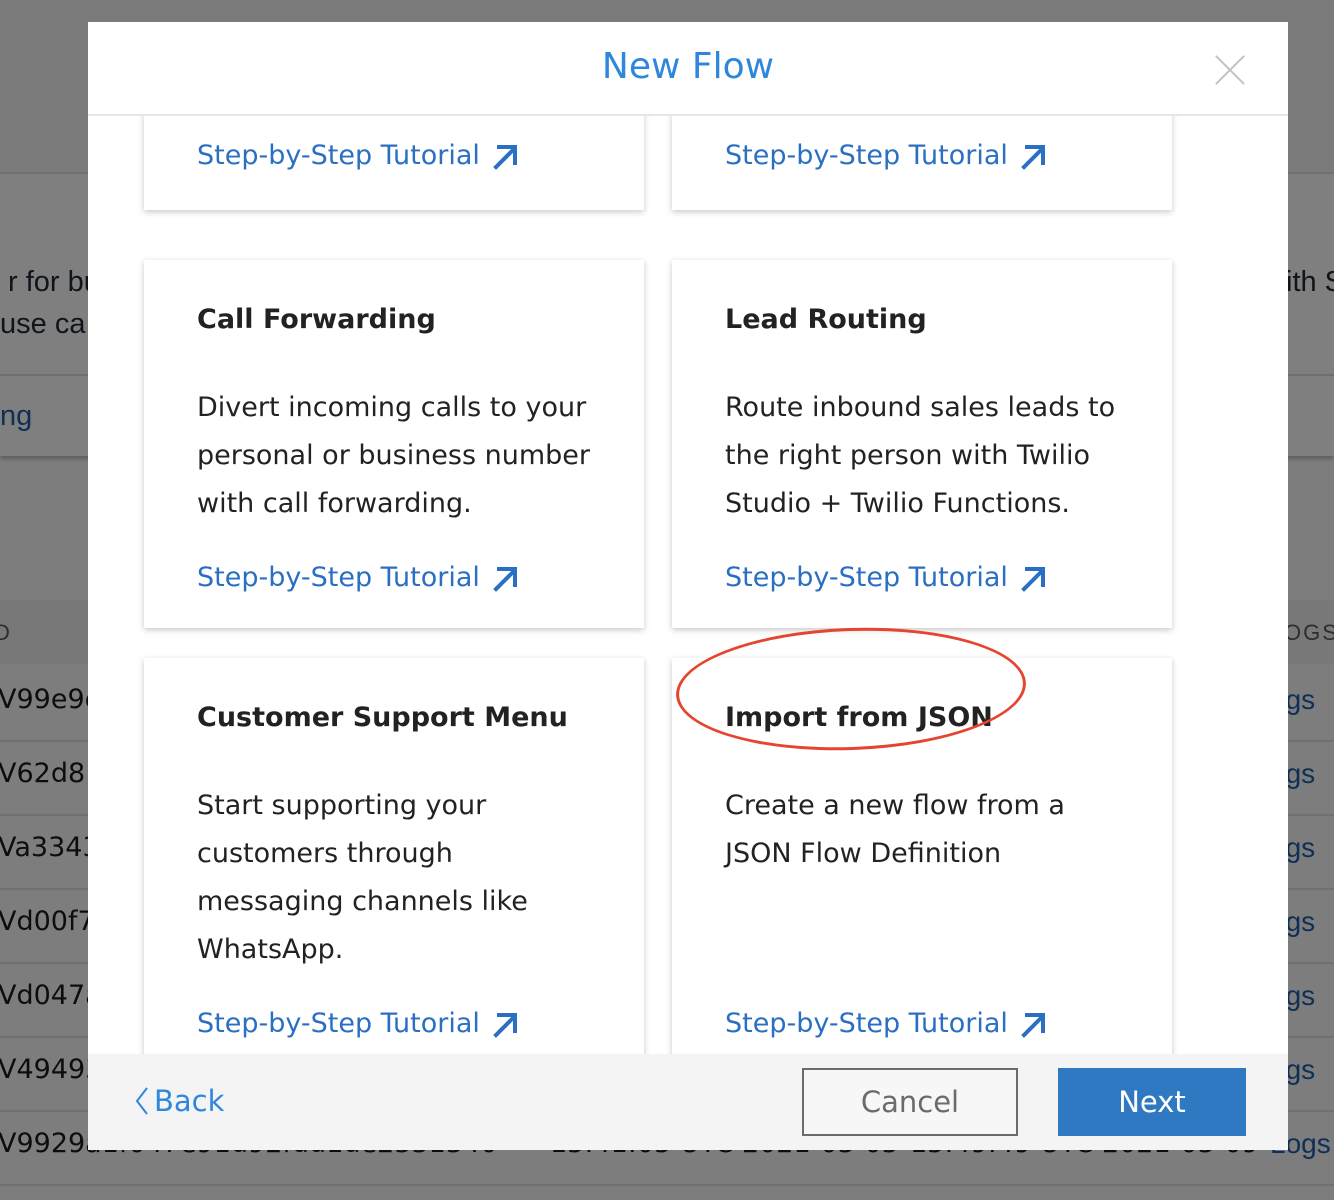  Describe the element at coordinates (826, 319) in the screenshot. I see `card-title: Lead Routing` at that location.